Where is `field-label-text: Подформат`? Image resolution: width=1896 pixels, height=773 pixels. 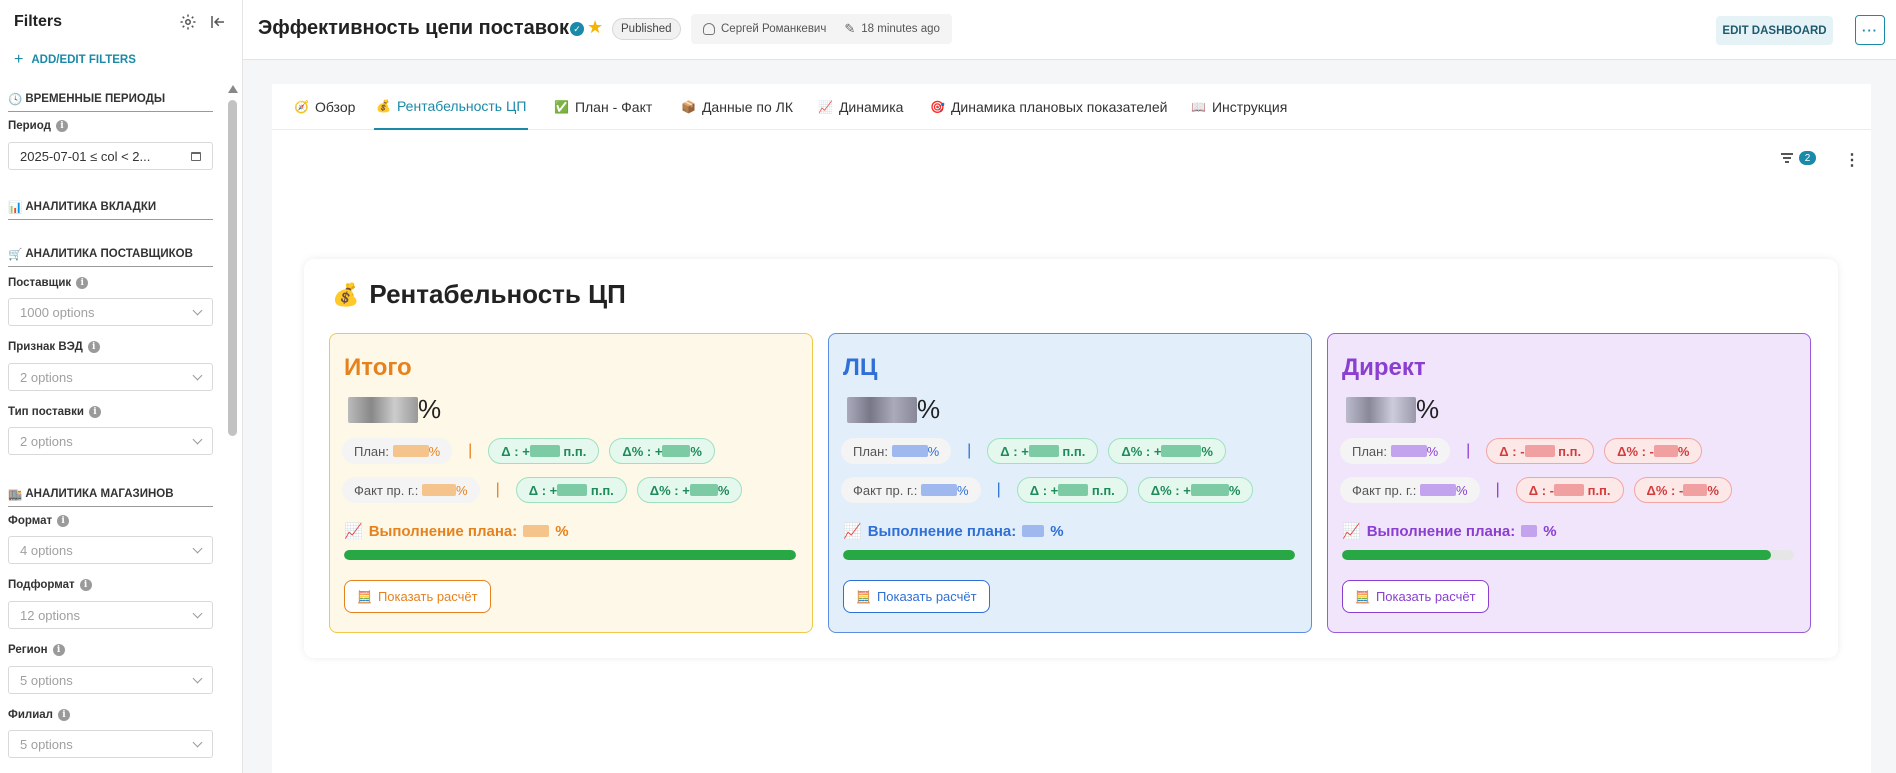
field-label-text: Подформат is located at coordinates (41, 585).